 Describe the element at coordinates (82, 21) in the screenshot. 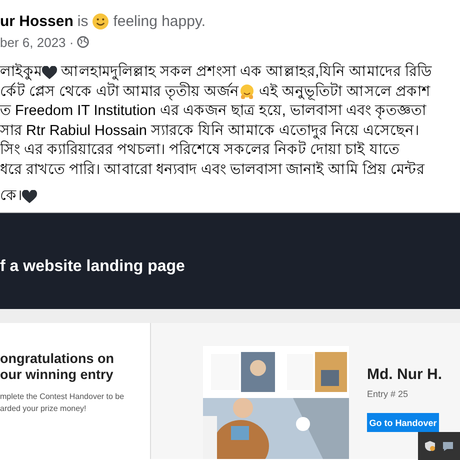

I see `verb-text: is` at that location.